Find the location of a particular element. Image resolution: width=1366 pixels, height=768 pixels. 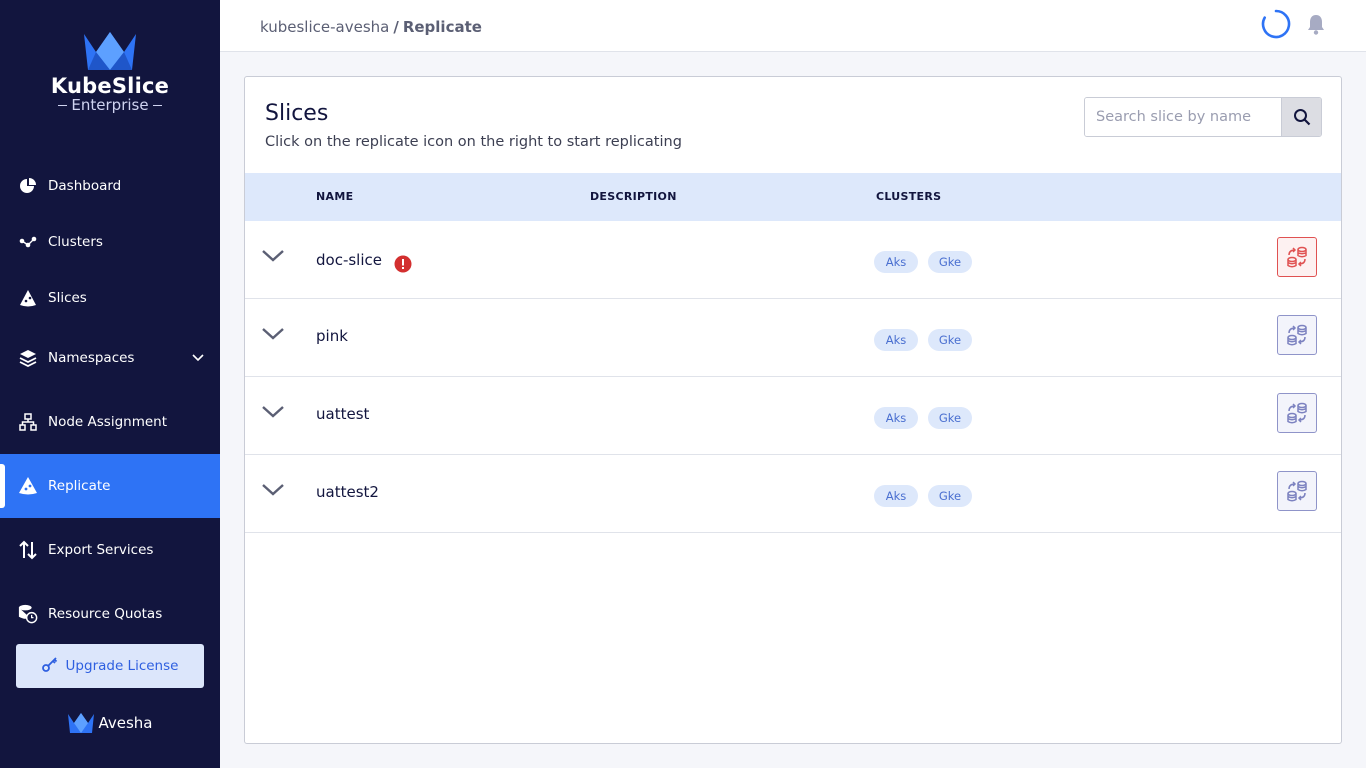

avesha-crown-icon is located at coordinates (81, 723).